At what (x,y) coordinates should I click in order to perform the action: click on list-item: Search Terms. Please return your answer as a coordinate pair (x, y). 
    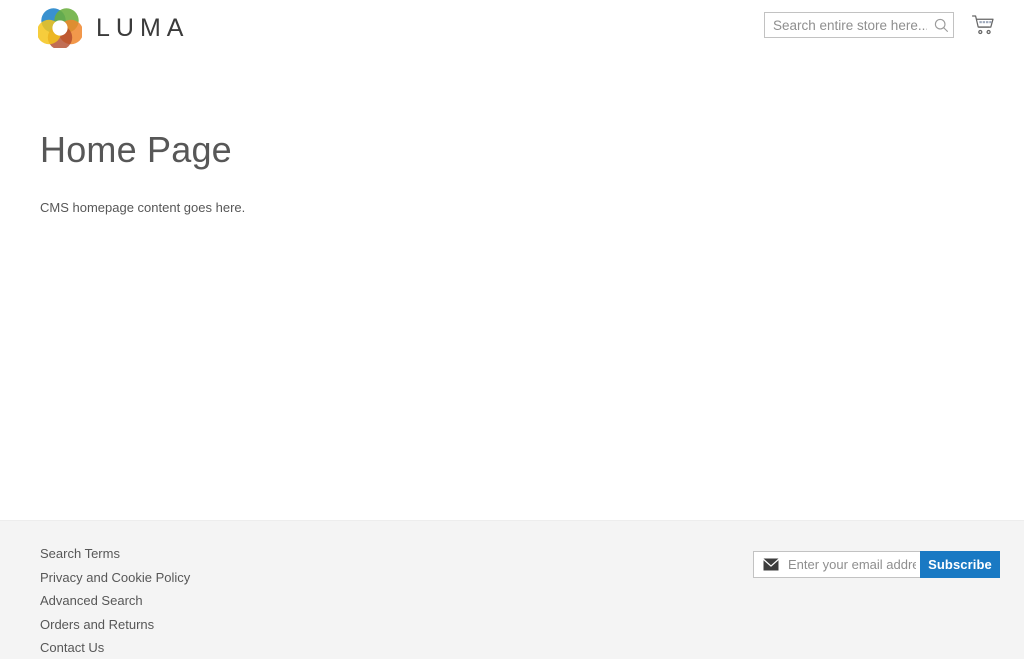
    Looking at the image, I should click on (115, 553).